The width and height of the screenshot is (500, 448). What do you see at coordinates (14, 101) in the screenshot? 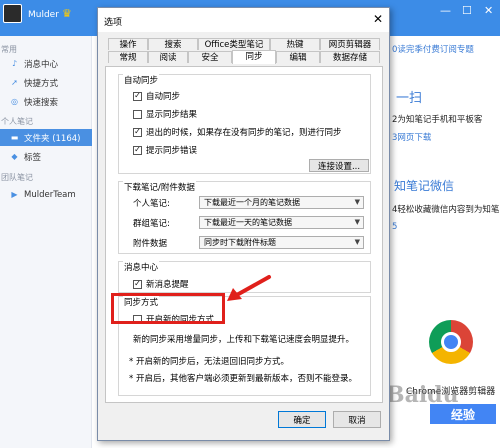
I see `search-icon: ◎` at bounding box center [14, 101].